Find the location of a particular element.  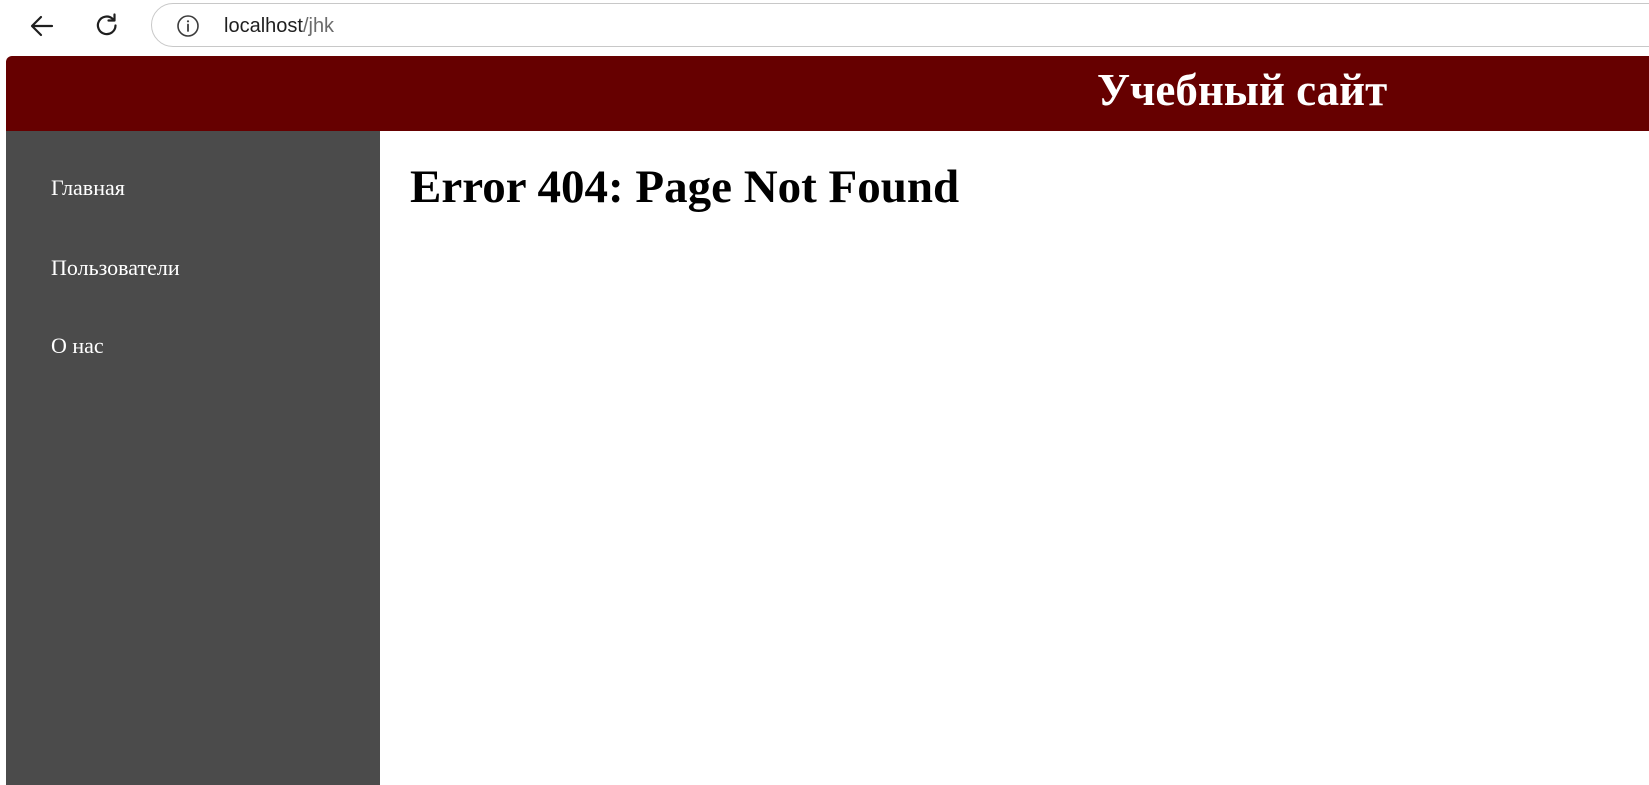

site-title: Учебный сайт is located at coordinates (1242, 90).